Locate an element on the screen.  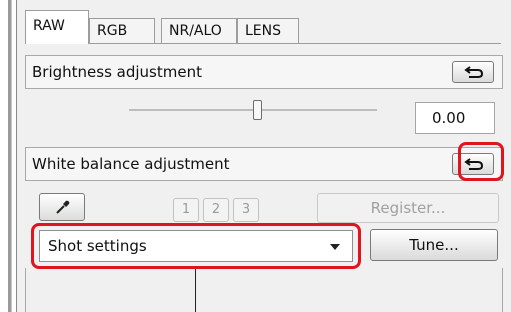
tab-nr-alo: NR/ALO is located at coordinates (199, 31).